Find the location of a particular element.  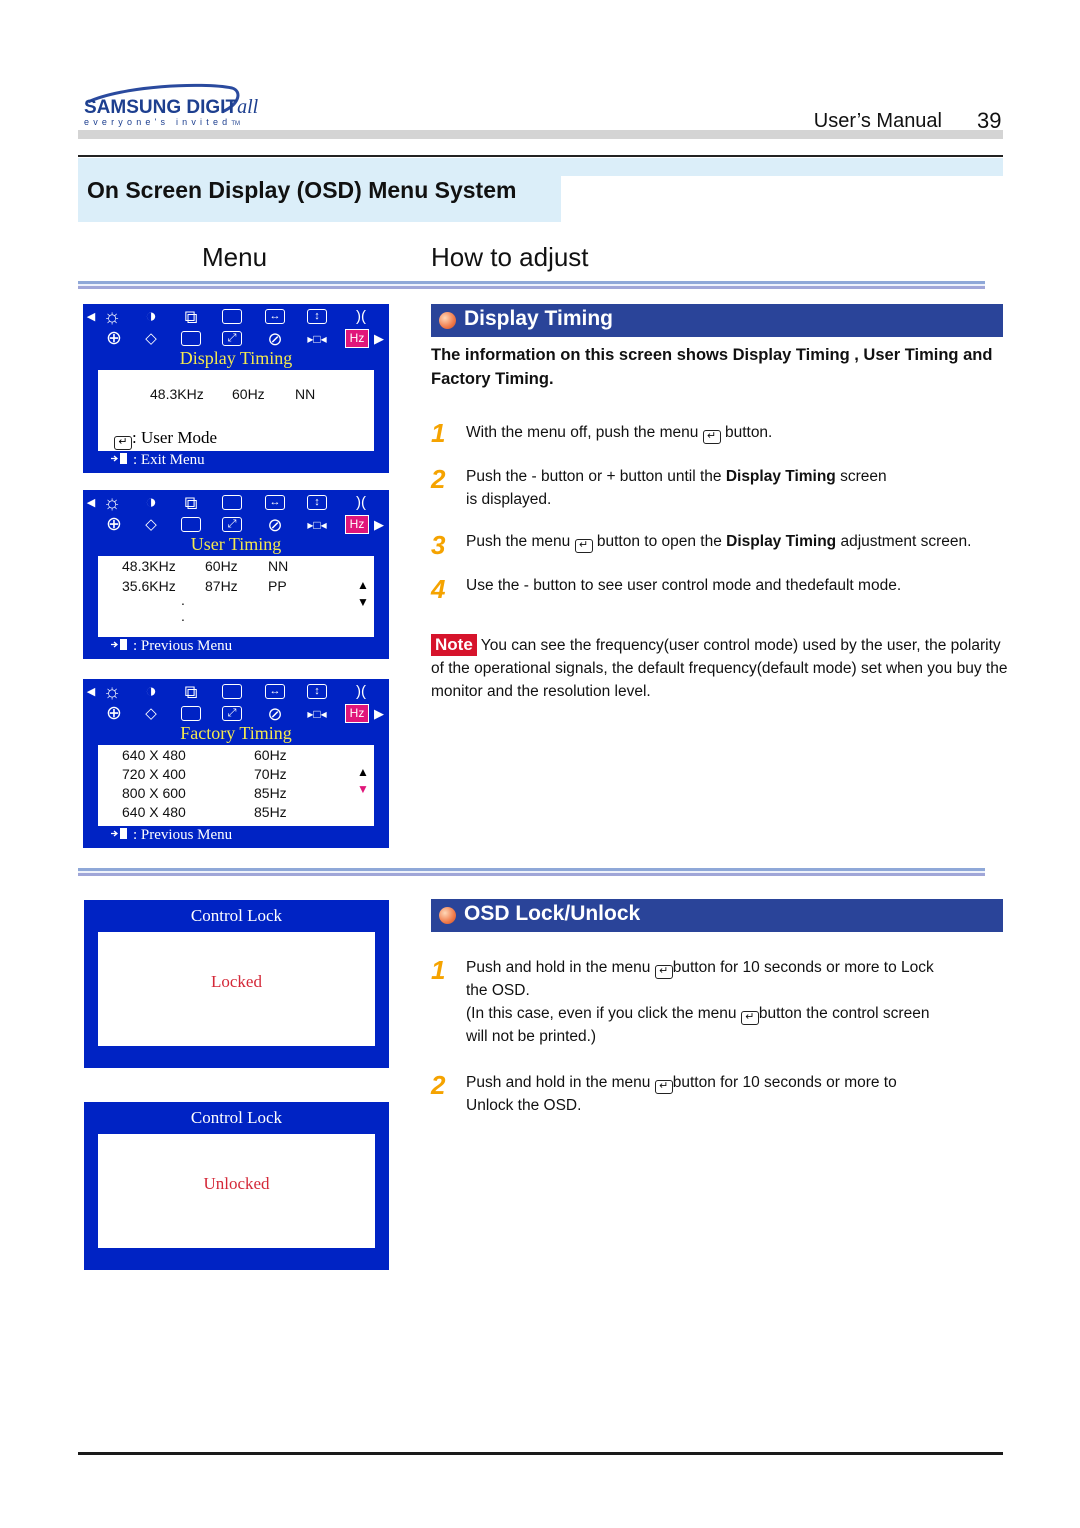

step-text-part: Push the menu is located at coordinates (520, 541).